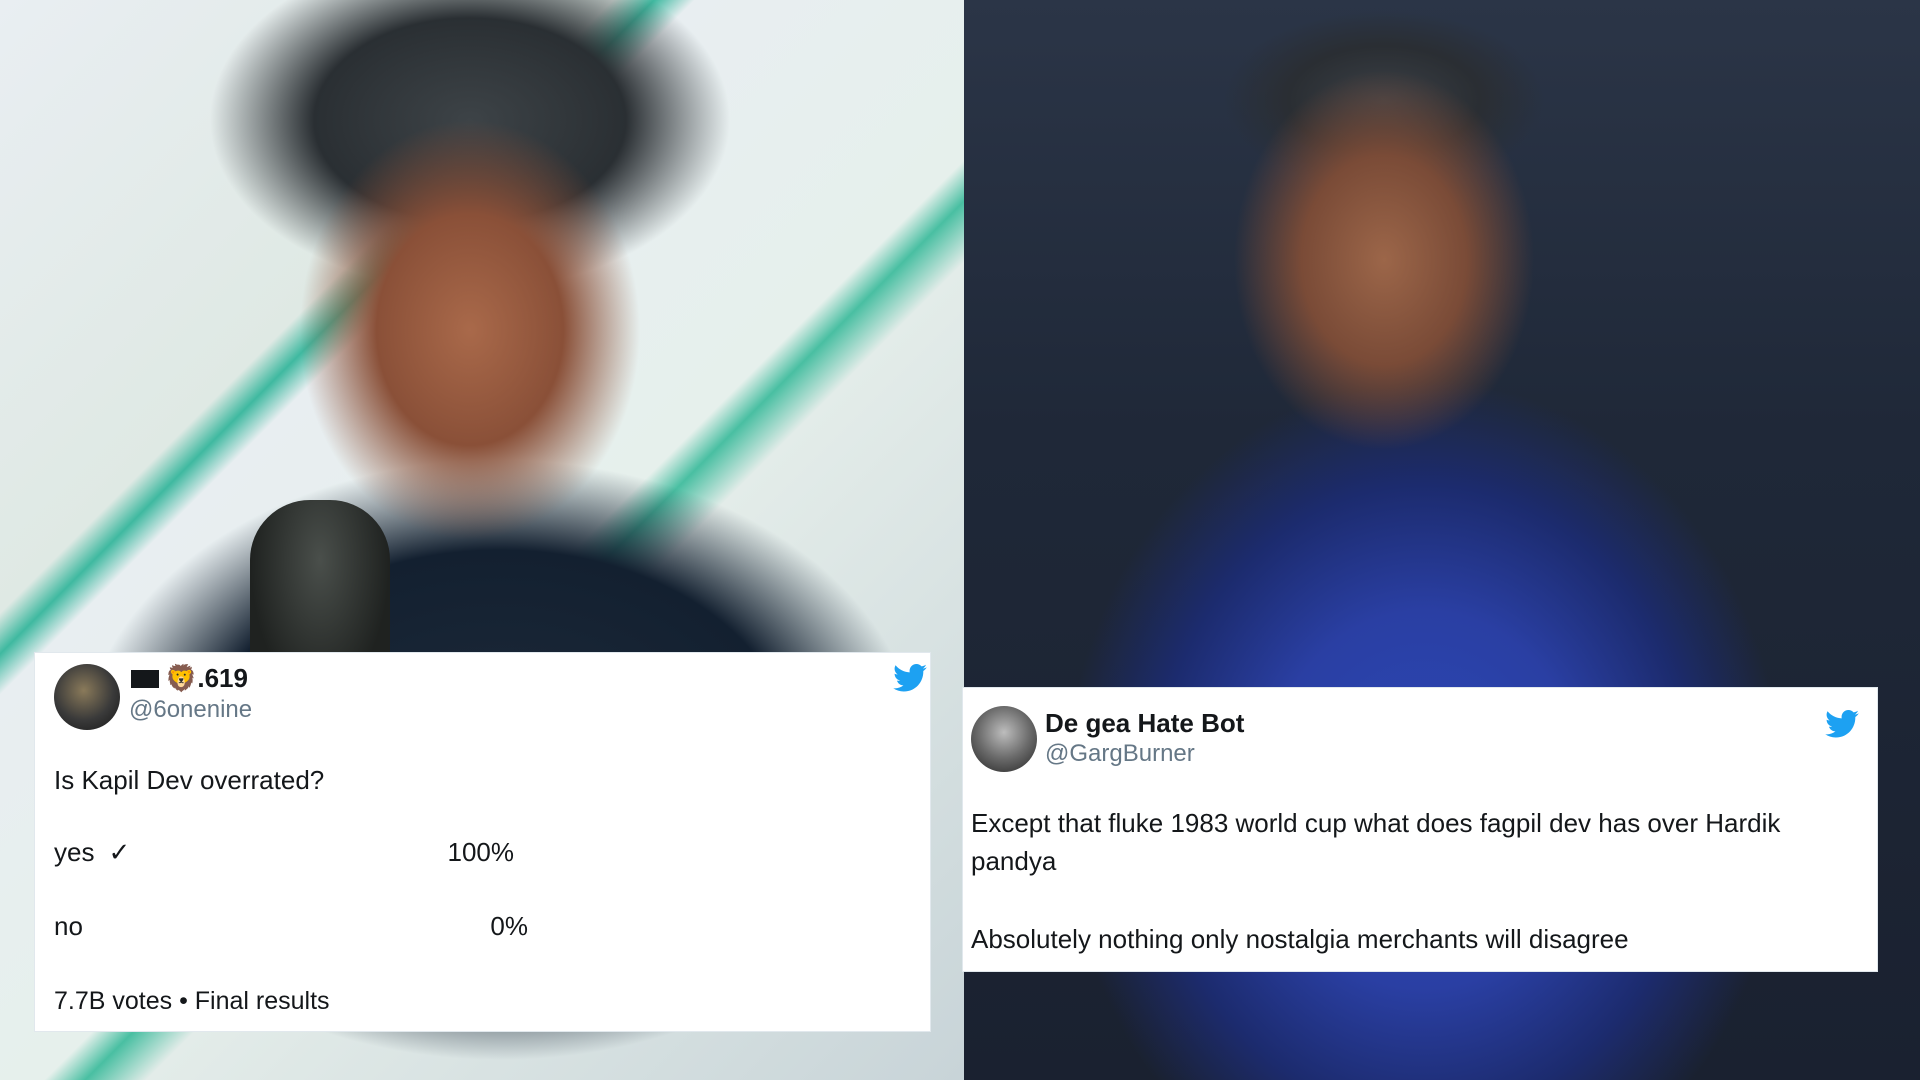 Image resolution: width=1920 pixels, height=1080 pixels. What do you see at coordinates (191, 709) in the screenshot?
I see `user-handle: @6onenine` at bounding box center [191, 709].